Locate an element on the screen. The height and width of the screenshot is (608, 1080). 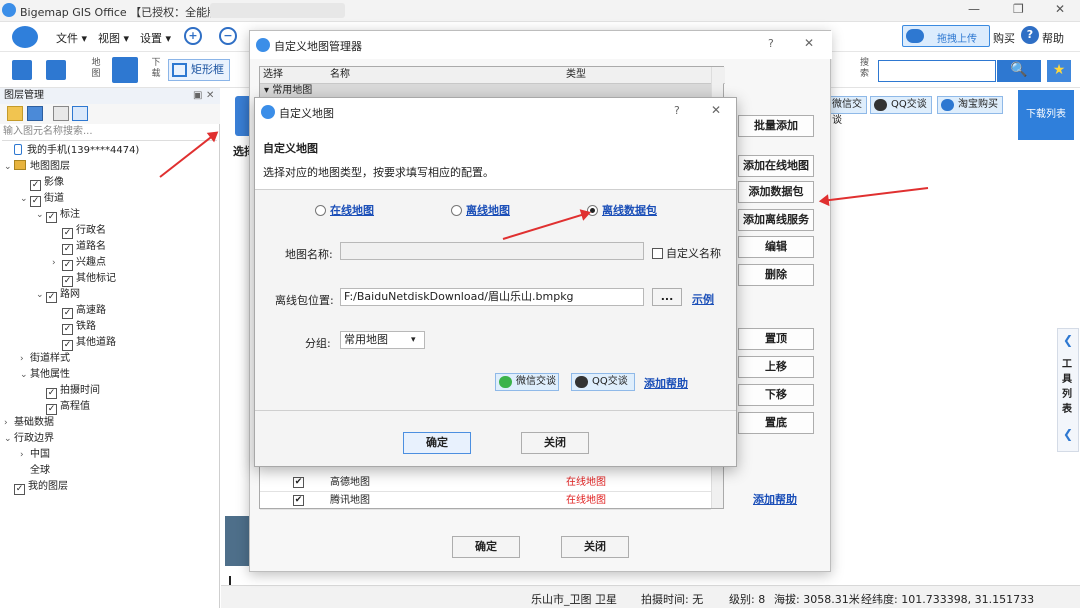
custom-help-icon: ? is located at coordinates (677, 110).